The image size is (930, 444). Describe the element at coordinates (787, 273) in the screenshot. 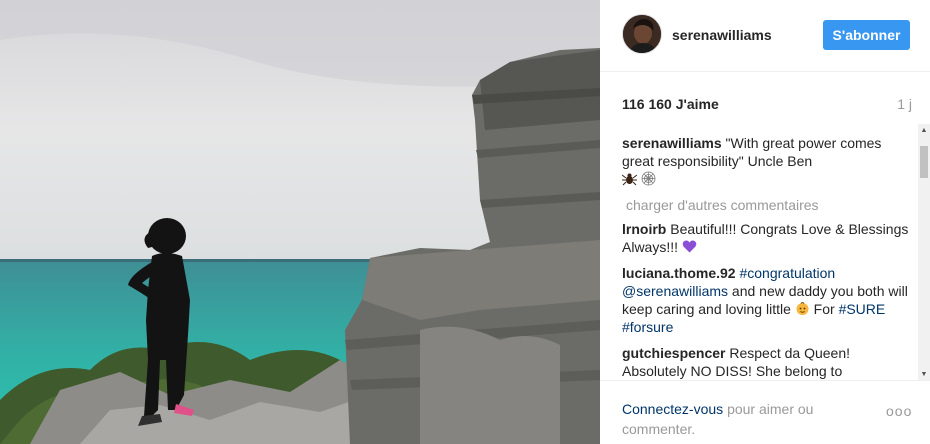

I see `hashtag-link: #congratulation` at that location.